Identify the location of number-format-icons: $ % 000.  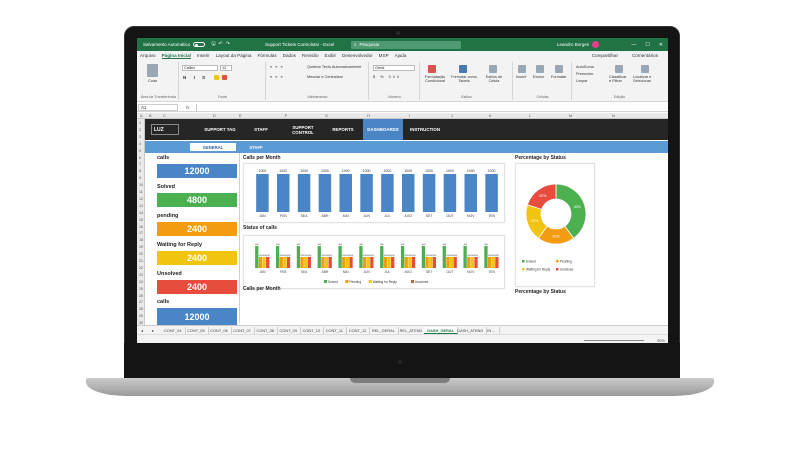
(387, 77).